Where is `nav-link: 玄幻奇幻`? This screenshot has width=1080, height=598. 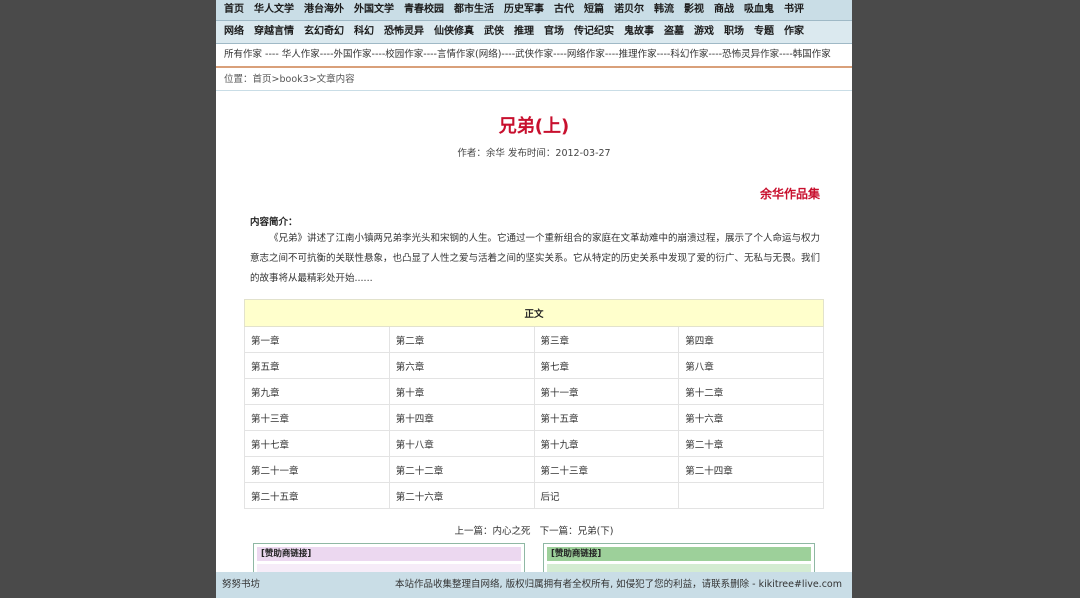
nav-link: 玄幻奇幻 is located at coordinates (324, 31).